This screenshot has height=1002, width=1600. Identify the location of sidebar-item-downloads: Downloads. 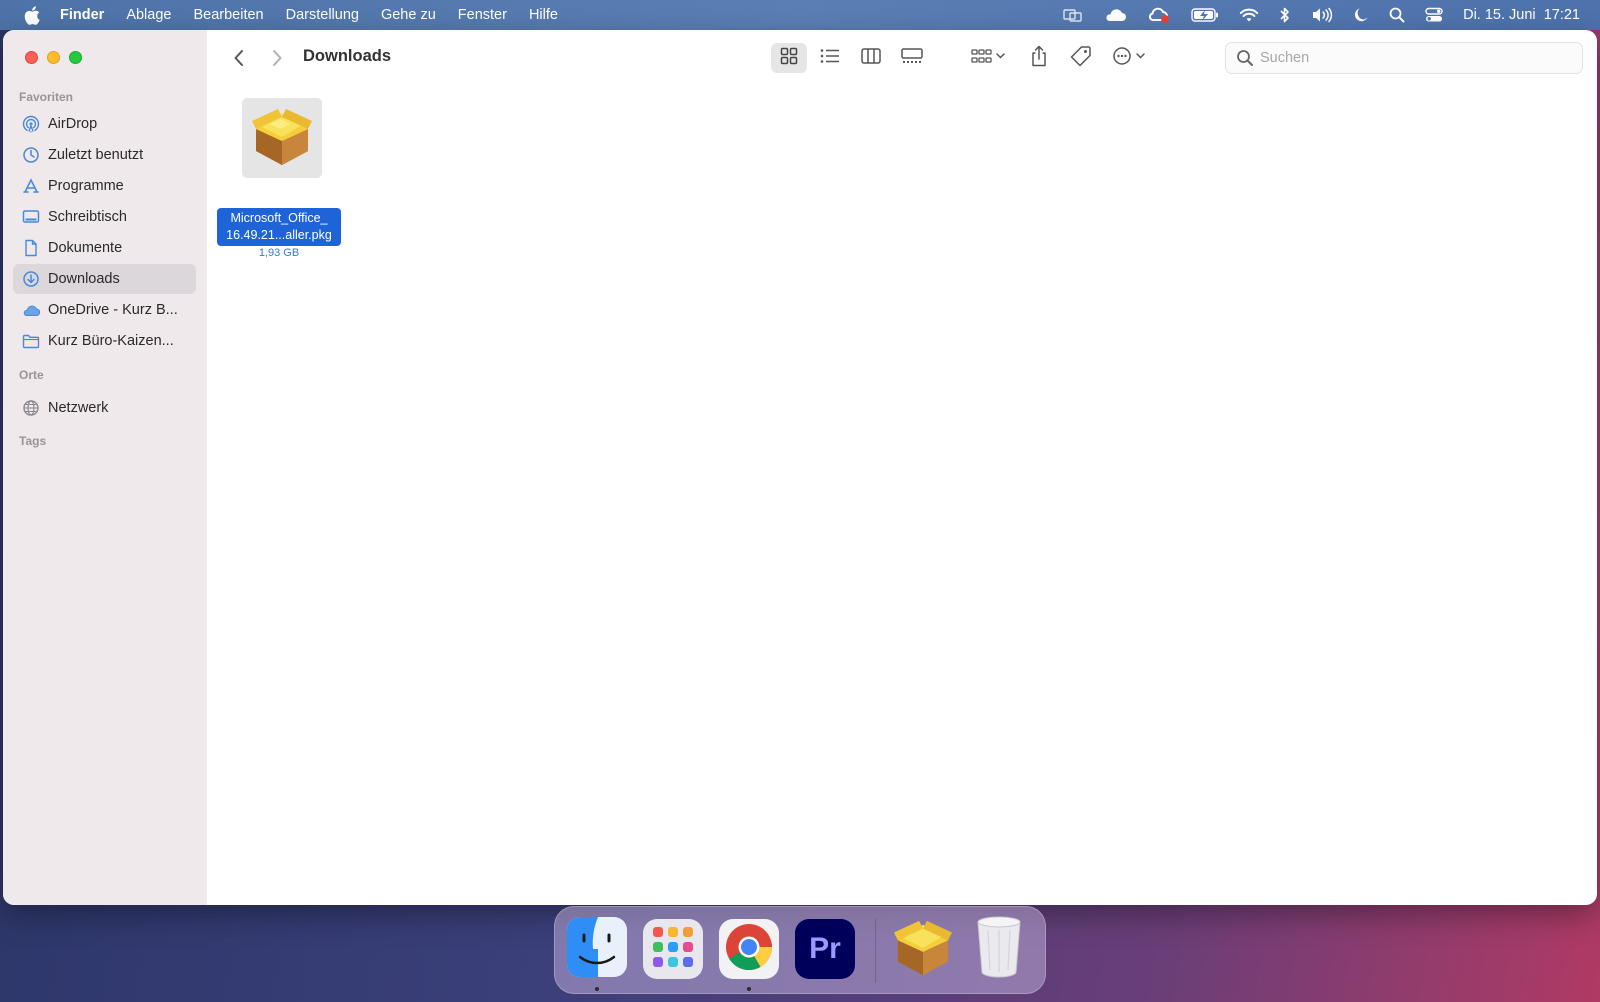
(104, 279).